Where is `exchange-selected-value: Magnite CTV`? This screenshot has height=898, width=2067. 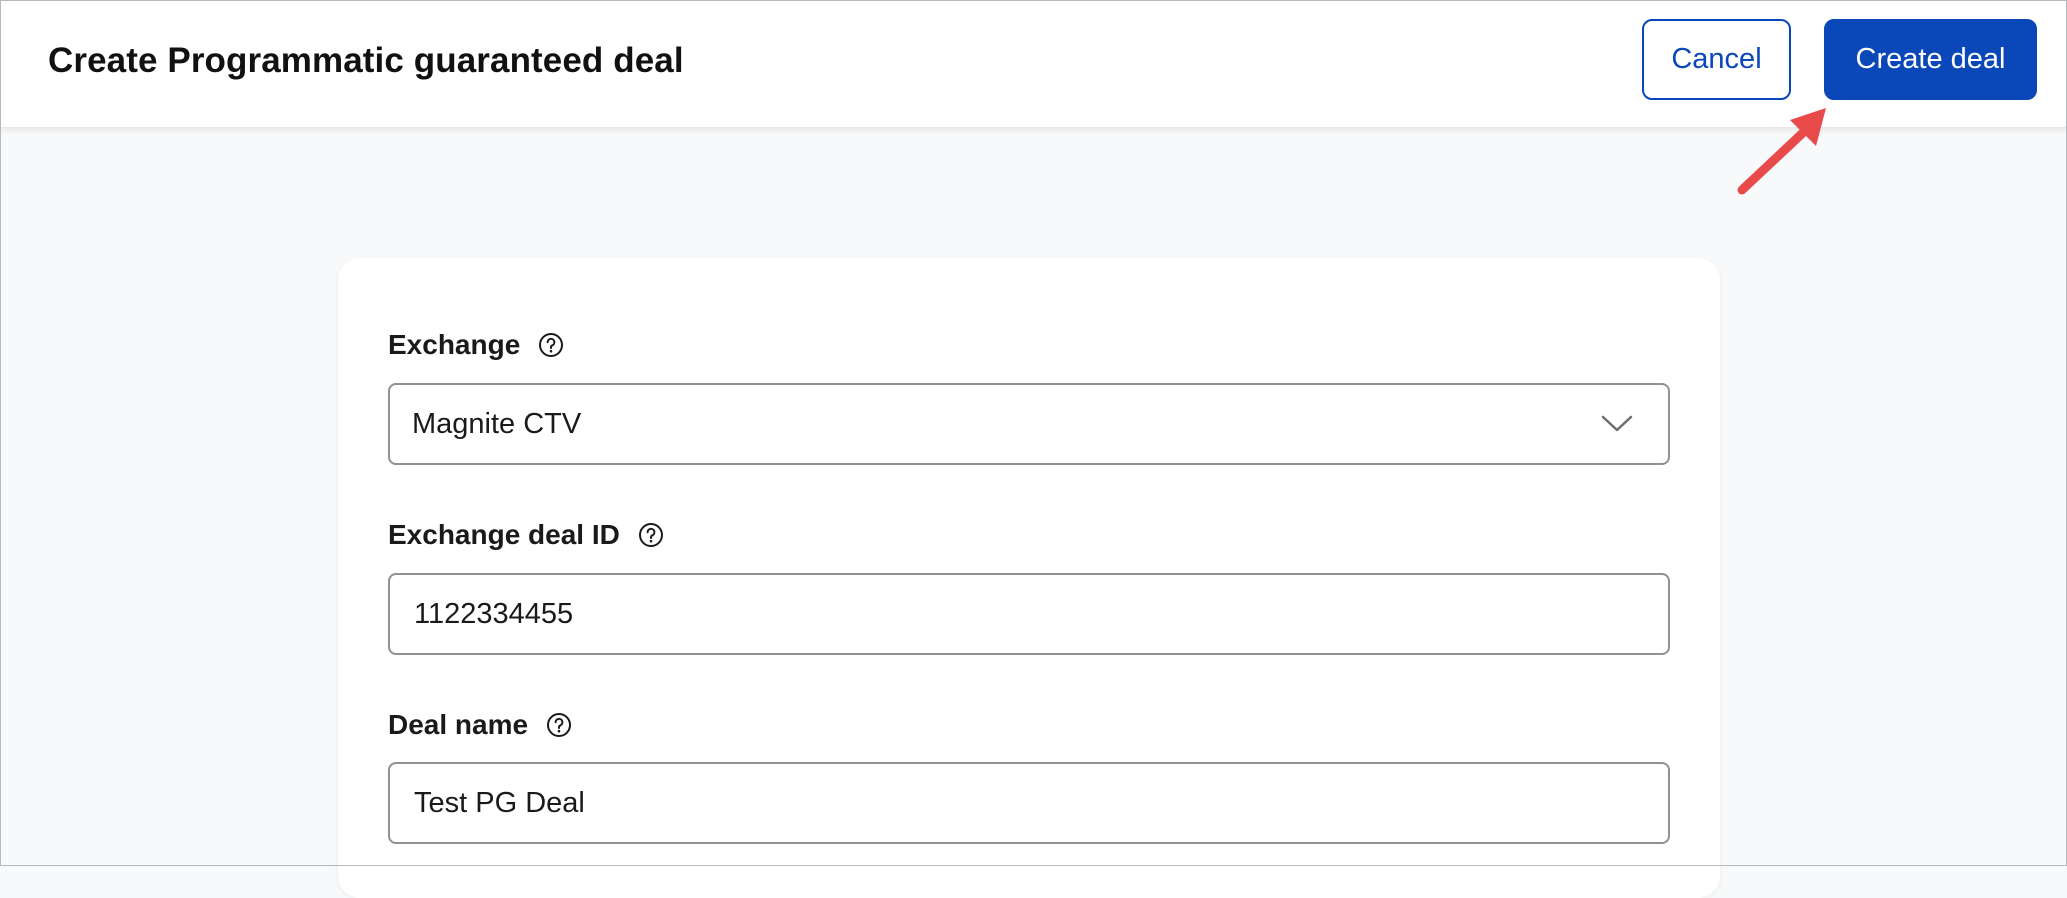 exchange-selected-value: Magnite CTV is located at coordinates (497, 423).